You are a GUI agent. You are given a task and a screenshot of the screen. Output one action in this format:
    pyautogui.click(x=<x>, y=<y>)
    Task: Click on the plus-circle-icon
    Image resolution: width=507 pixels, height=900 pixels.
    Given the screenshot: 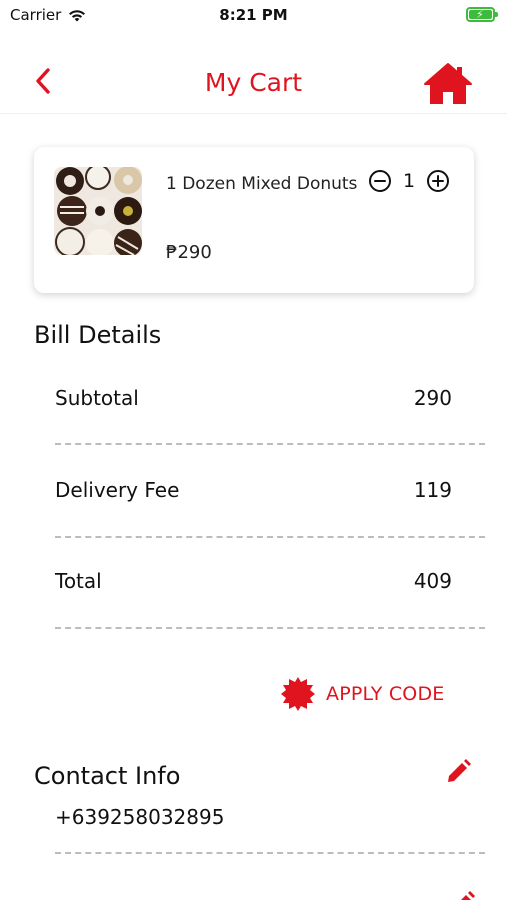 What is the action you would take?
    pyautogui.click(x=438, y=181)
    